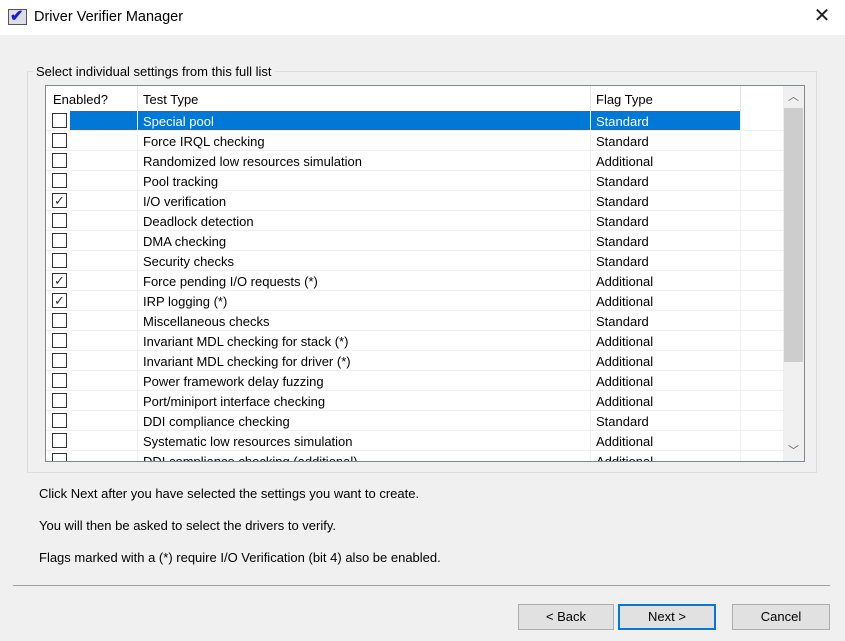  I want to click on test-type-cell: Systematic low resources simulation, so click(248, 441).